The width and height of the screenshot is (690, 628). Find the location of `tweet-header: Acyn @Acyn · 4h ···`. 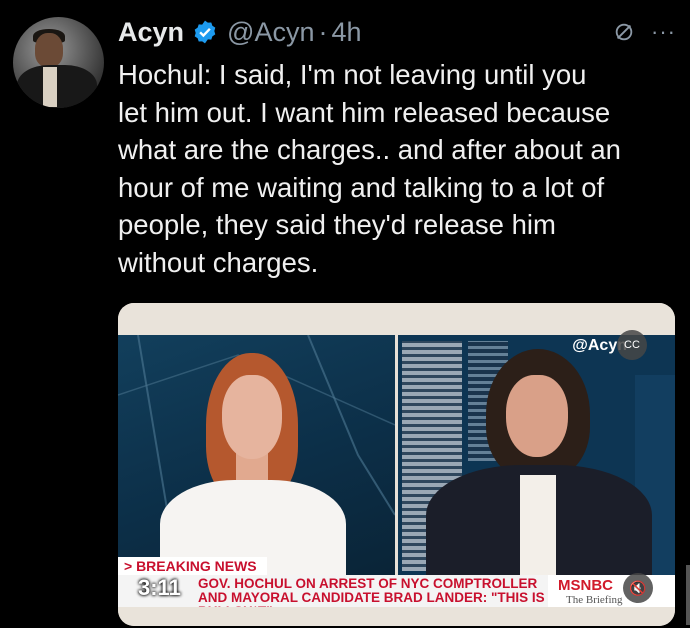

tweet-header: Acyn @Acyn · 4h ··· is located at coordinates (397, 32).